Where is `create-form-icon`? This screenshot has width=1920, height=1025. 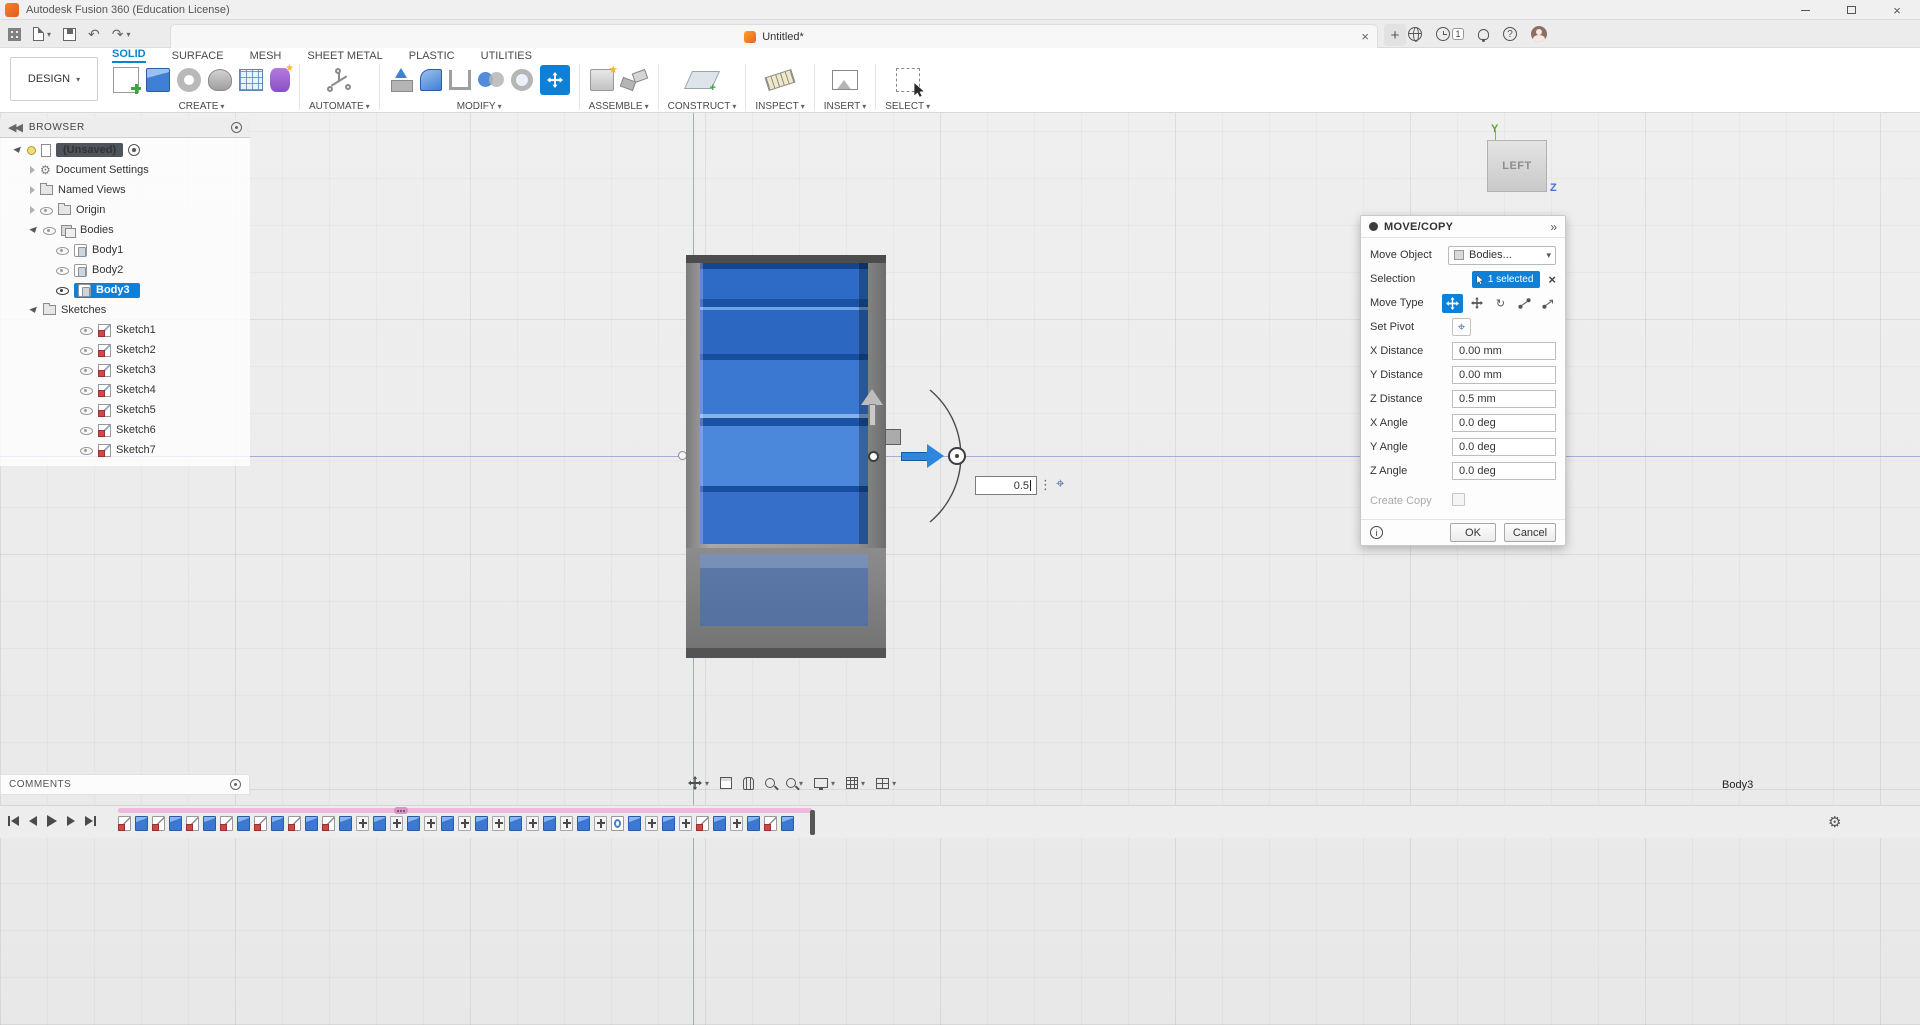
create-form-icon is located at coordinates (282, 77).